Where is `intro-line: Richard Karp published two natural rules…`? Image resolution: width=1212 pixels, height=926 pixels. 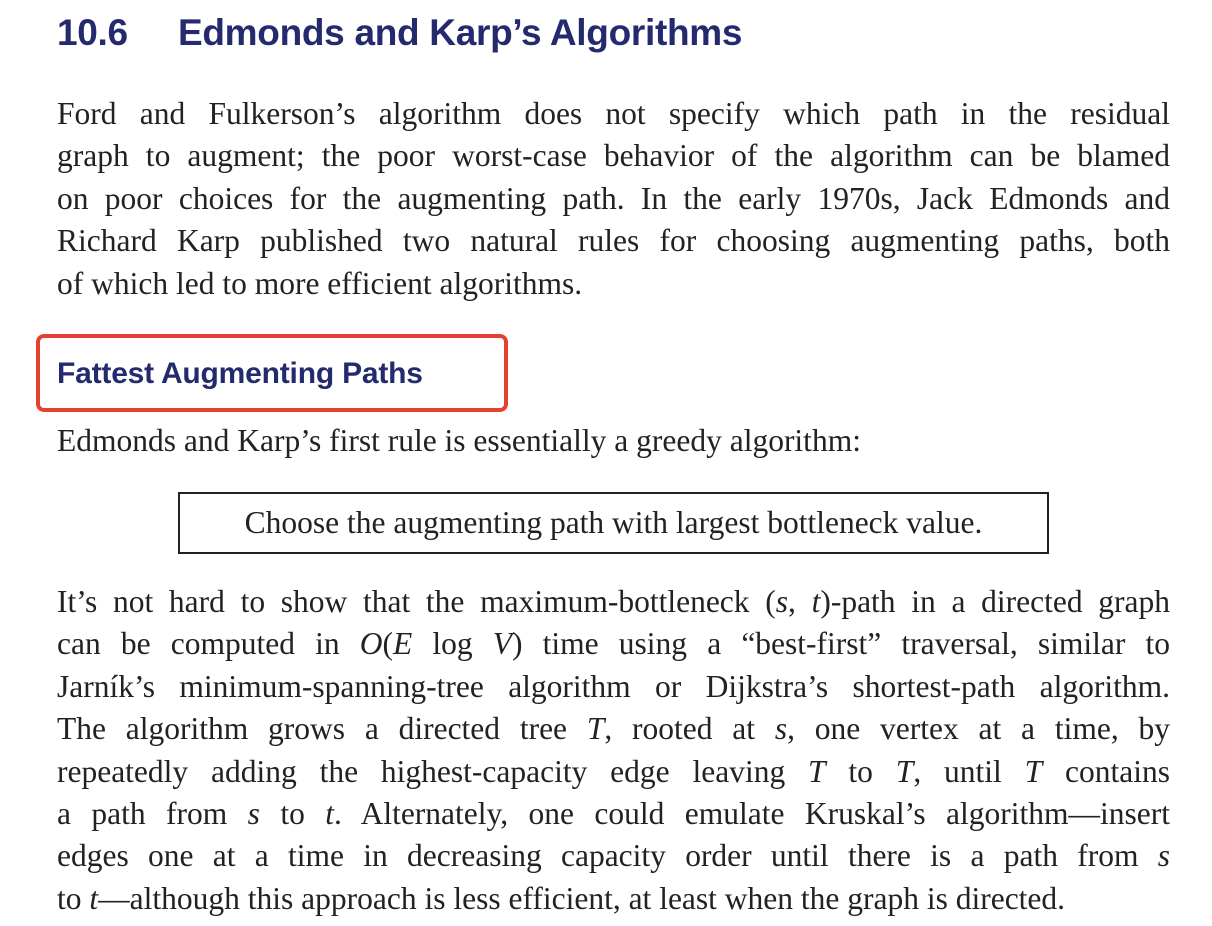
intro-line: Richard Karp published two natural rules… is located at coordinates (613, 241).